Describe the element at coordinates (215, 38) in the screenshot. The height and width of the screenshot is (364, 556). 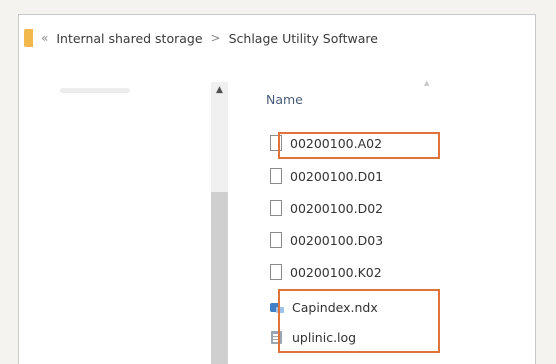
I see `chevron-right-icon: >` at that location.